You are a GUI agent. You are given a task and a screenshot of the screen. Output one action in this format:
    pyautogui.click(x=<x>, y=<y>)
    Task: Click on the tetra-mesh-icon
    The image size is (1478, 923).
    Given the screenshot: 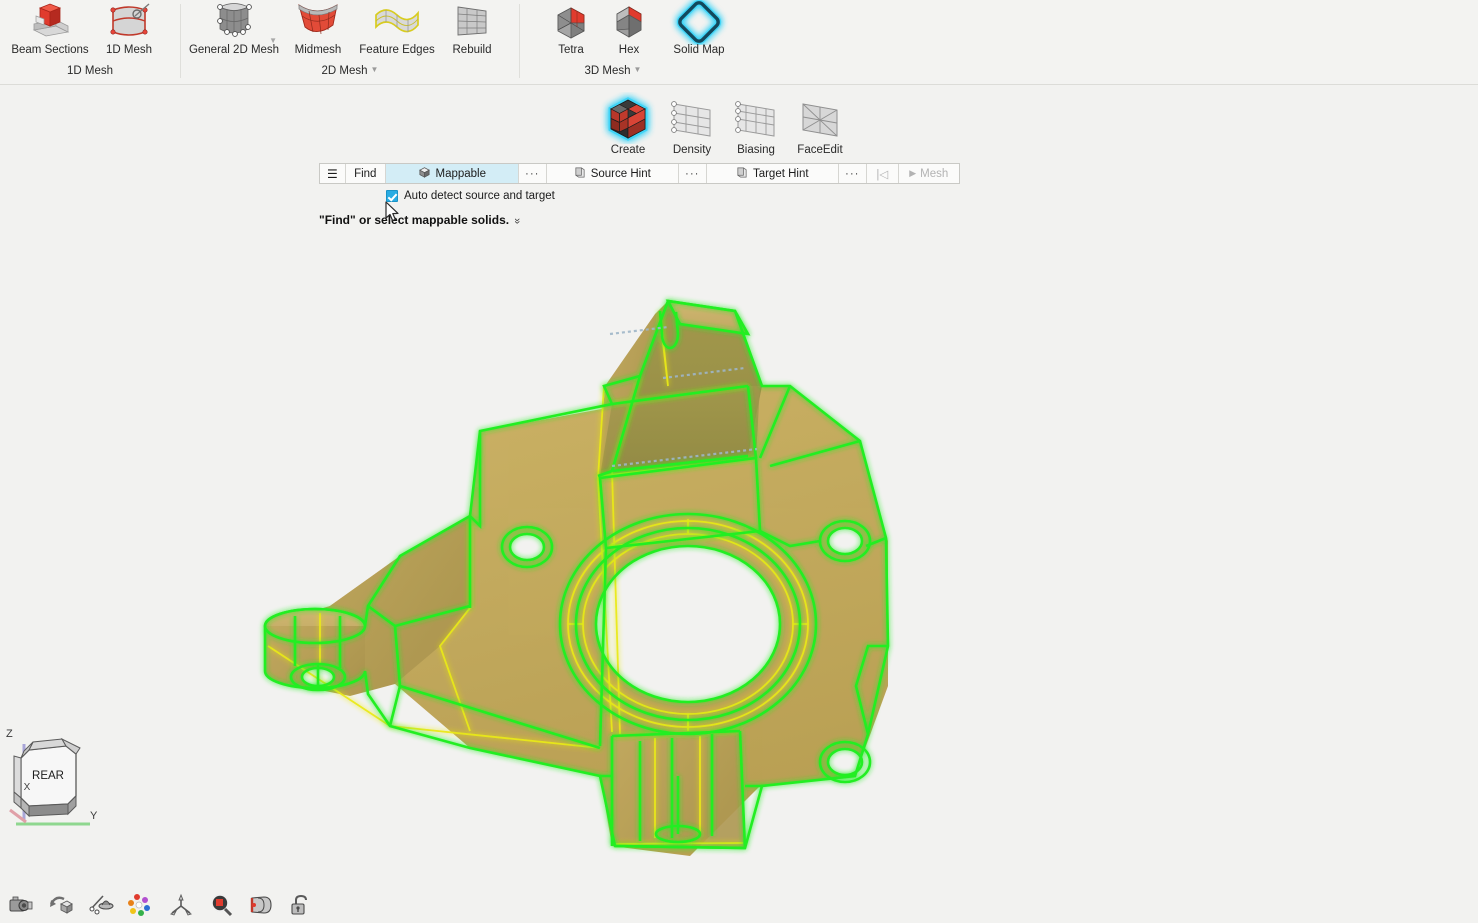 What is the action you would take?
    pyautogui.click(x=571, y=22)
    